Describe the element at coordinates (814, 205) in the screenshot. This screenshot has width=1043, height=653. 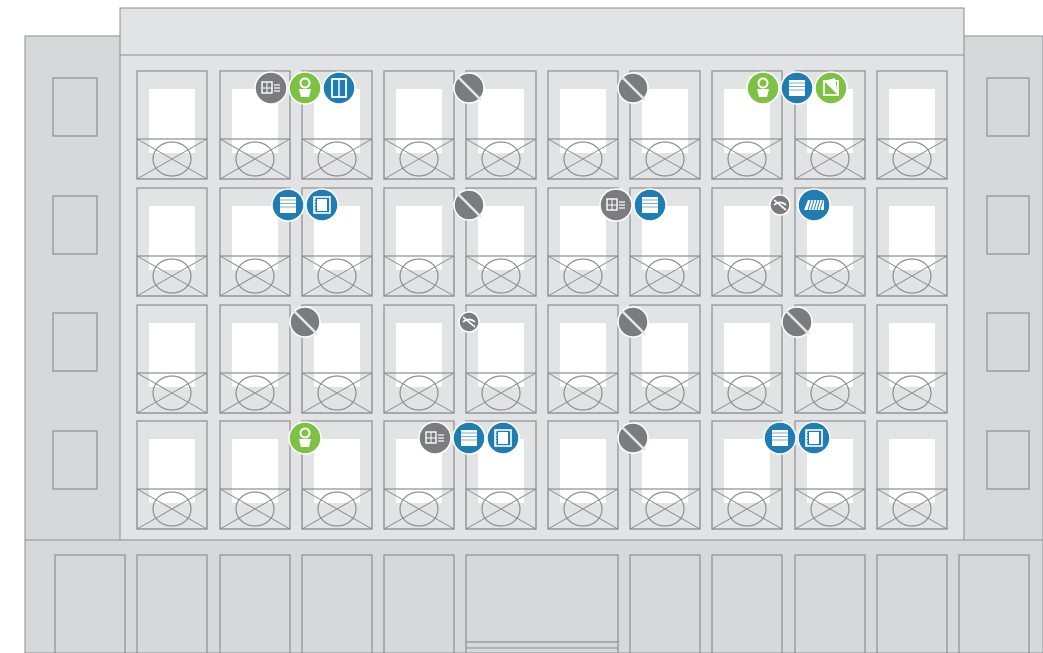
I see `awning-icon` at that location.